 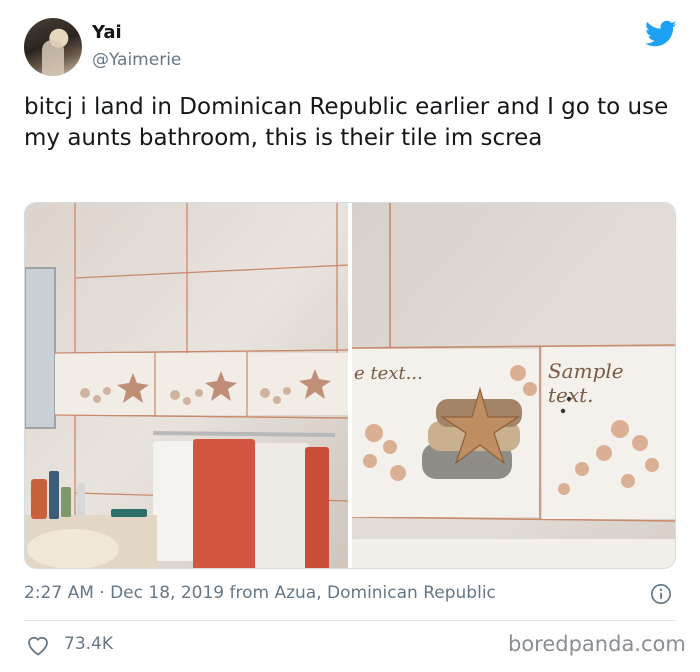 What do you see at coordinates (38, 645) in the screenshot?
I see `heart-icon` at bounding box center [38, 645].